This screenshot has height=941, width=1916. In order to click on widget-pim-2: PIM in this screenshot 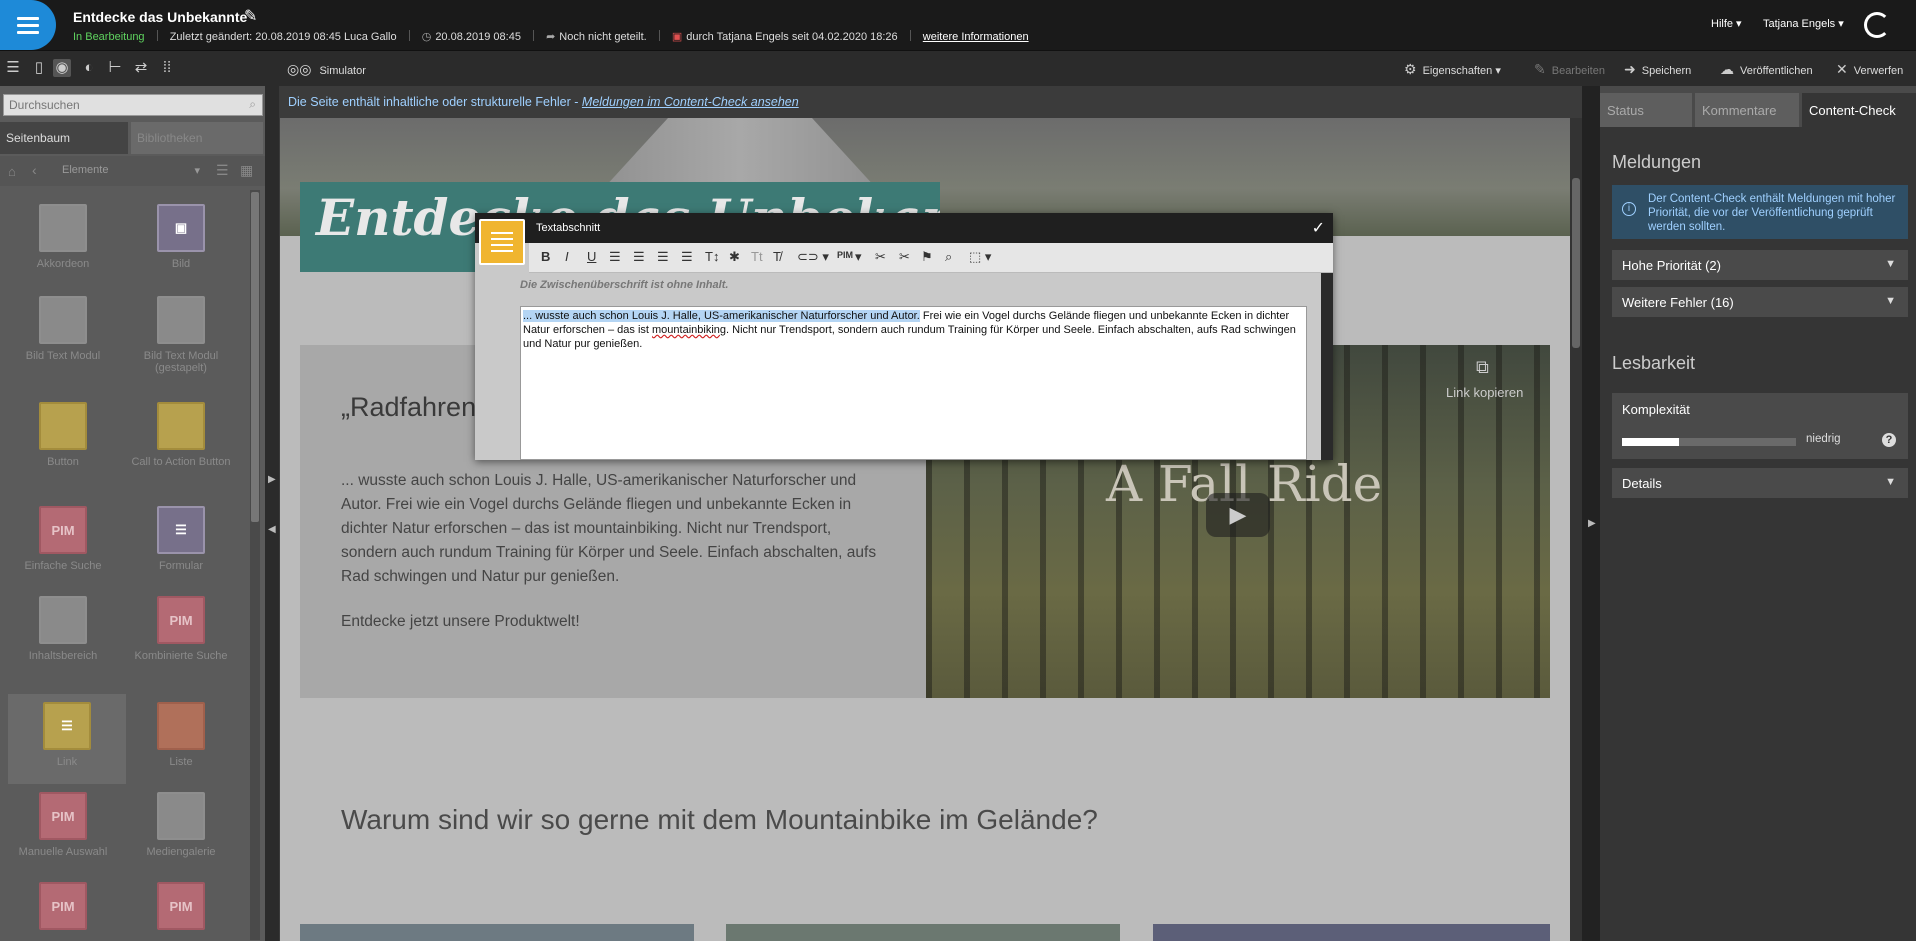, I will do `click(181, 909)`.